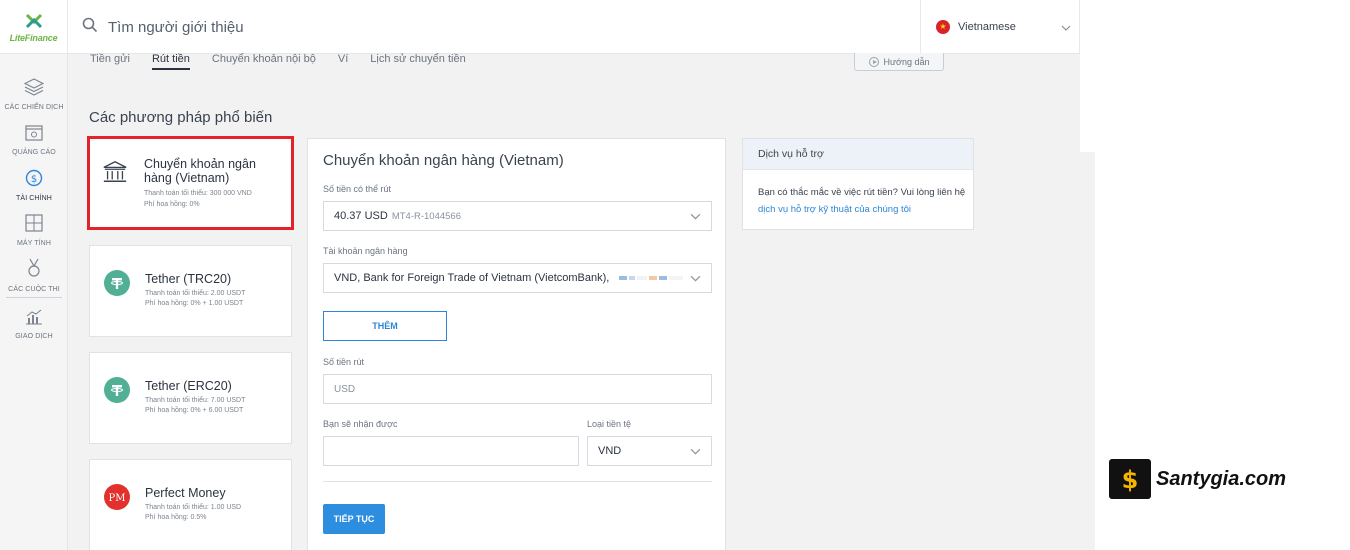 The image size is (1350, 550). What do you see at coordinates (385, 326) in the screenshot?
I see `add-account-button: THÊM` at bounding box center [385, 326].